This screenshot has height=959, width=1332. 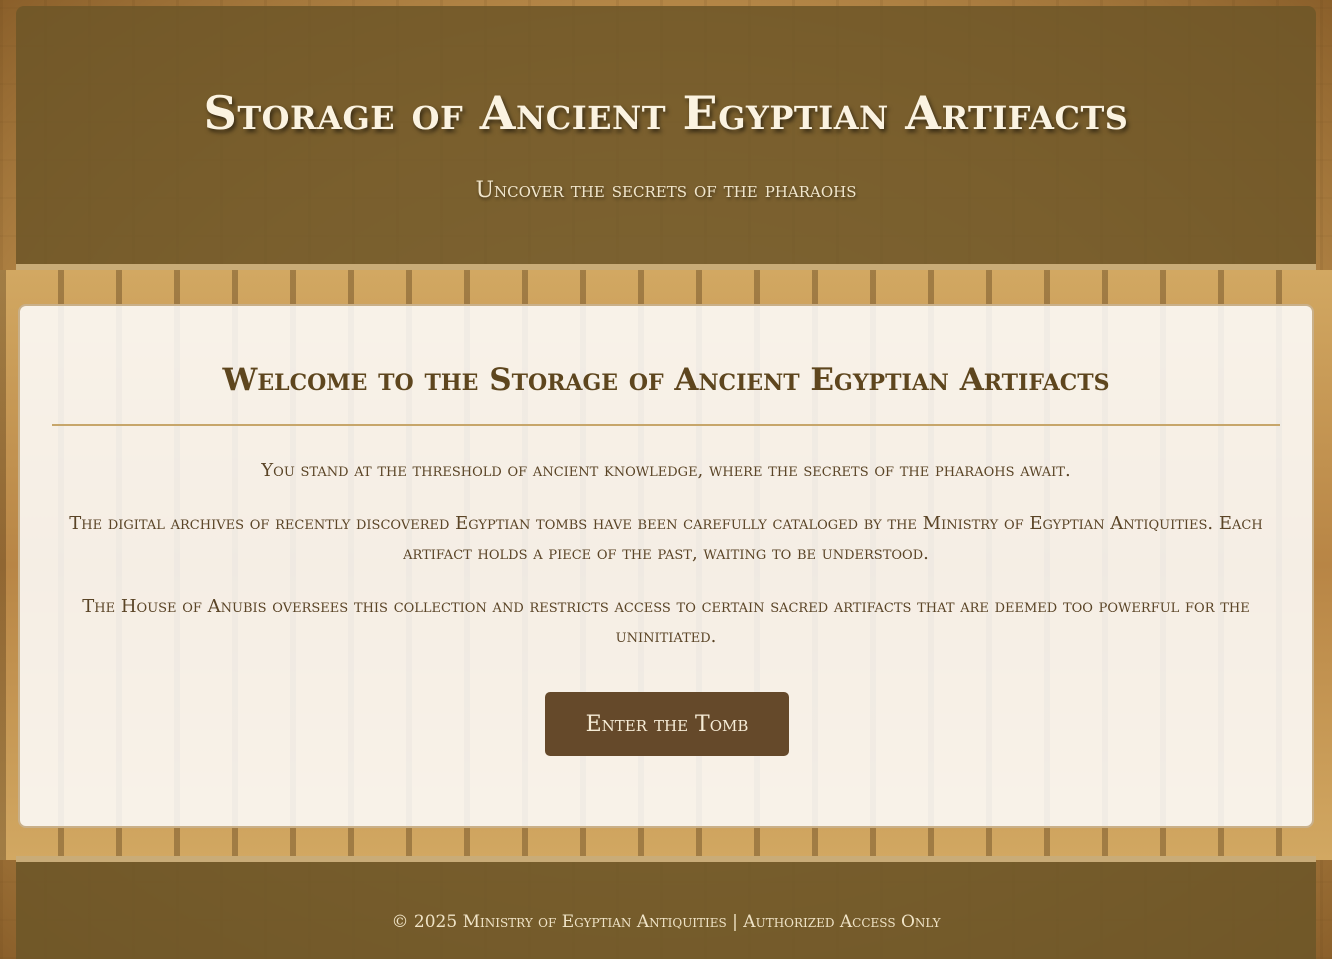 What do you see at coordinates (667, 724) in the screenshot?
I see `enter-tomb-button: Enter the Tomb` at bounding box center [667, 724].